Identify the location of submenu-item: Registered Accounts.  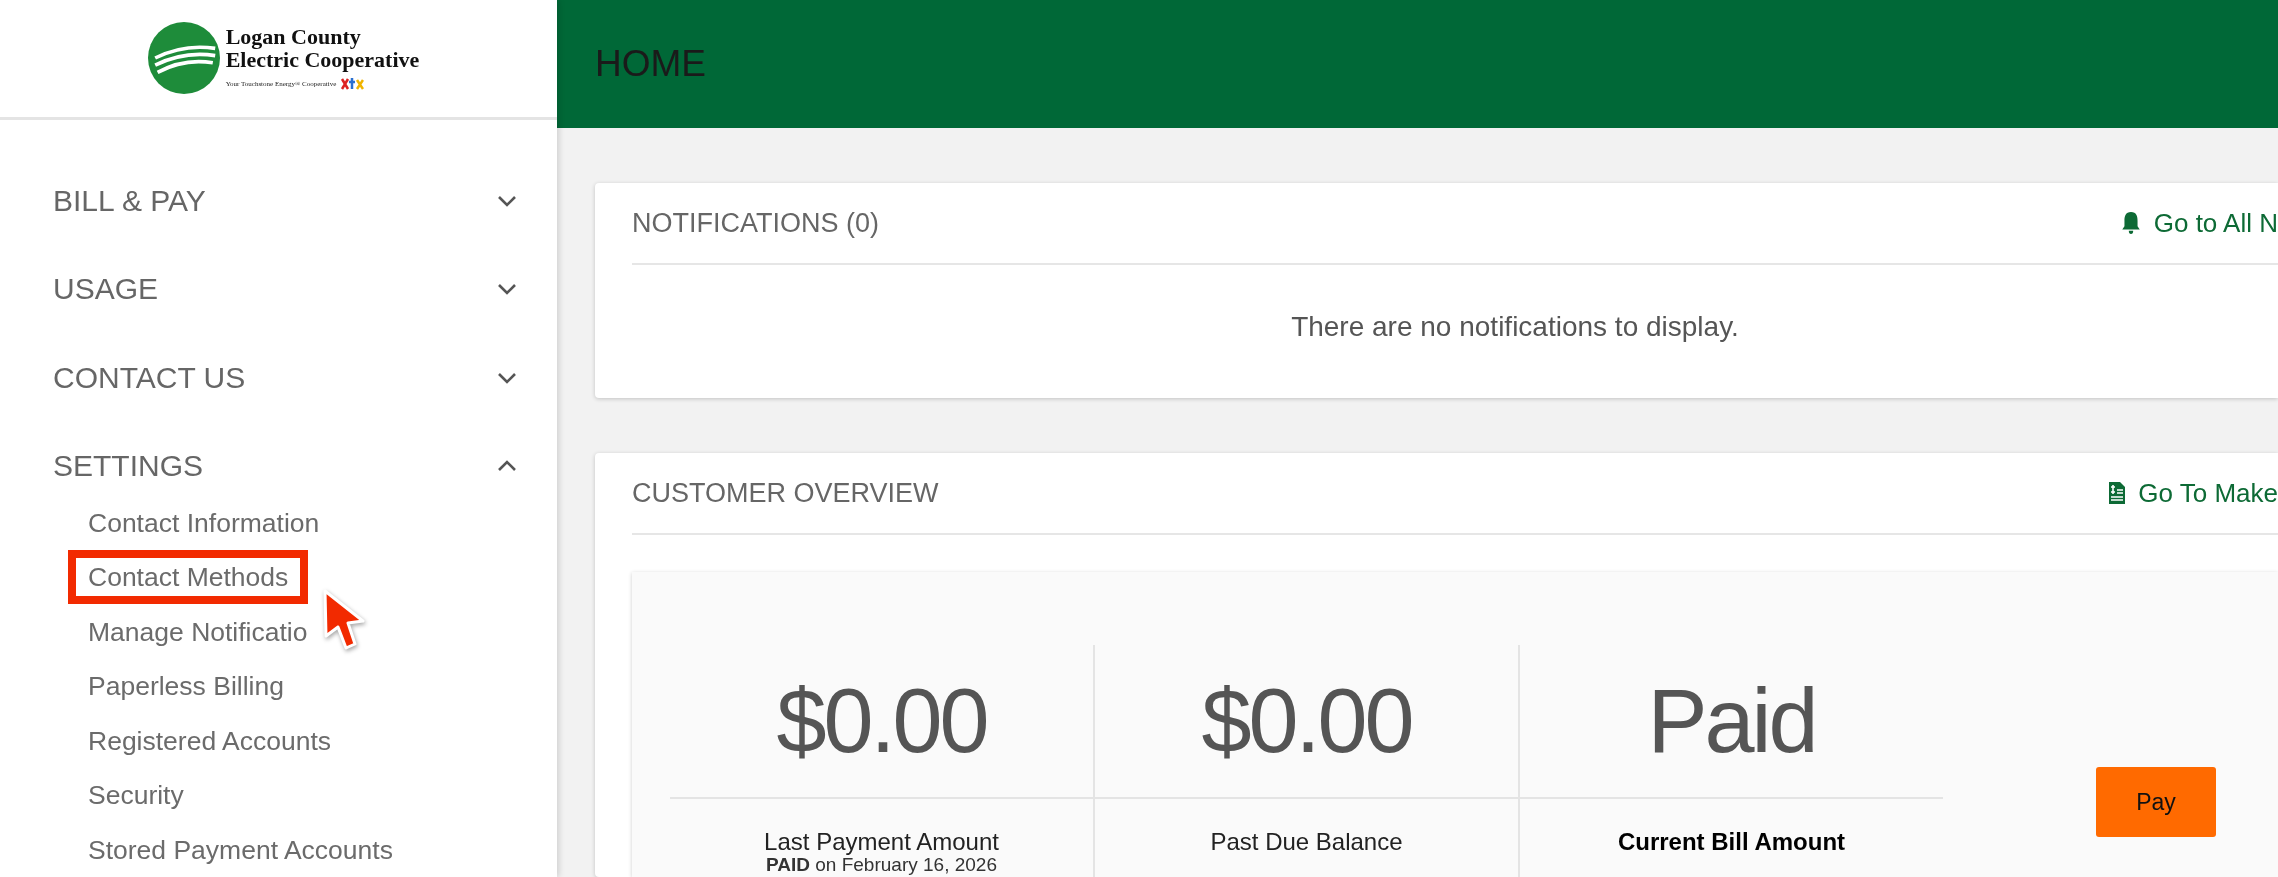
(210, 740).